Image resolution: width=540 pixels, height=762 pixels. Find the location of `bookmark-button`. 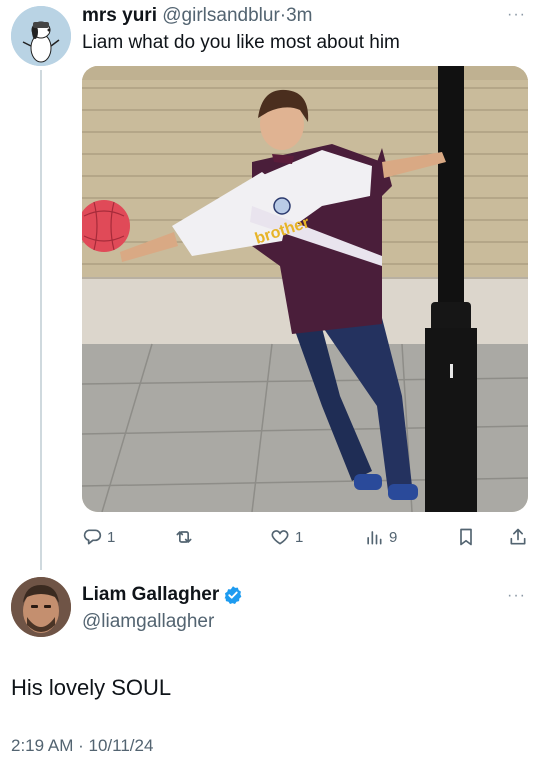

bookmark-button is located at coordinates (466, 537).